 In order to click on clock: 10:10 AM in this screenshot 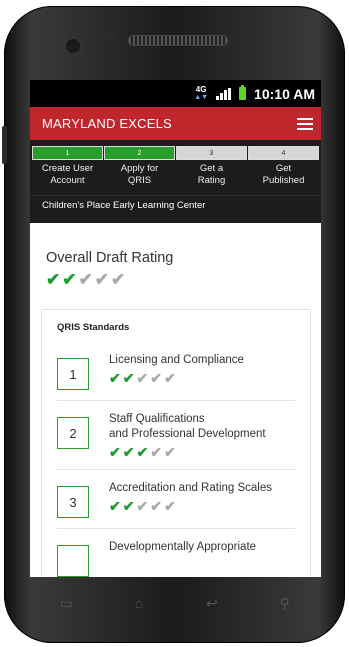, I will do `click(284, 93)`.